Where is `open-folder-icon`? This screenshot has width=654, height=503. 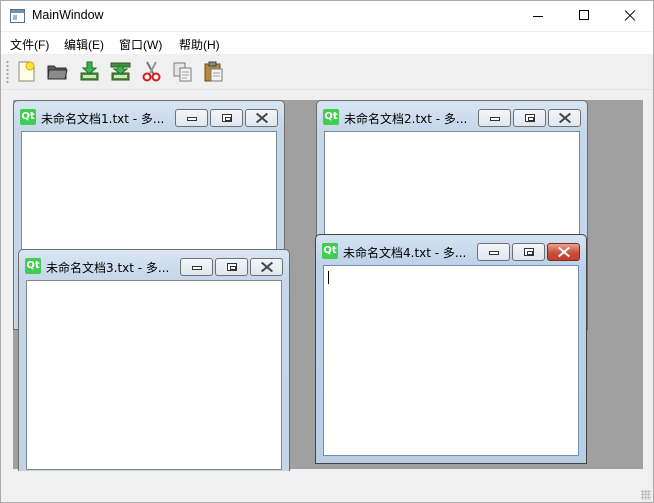 open-folder-icon is located at coordinates (57, 72).